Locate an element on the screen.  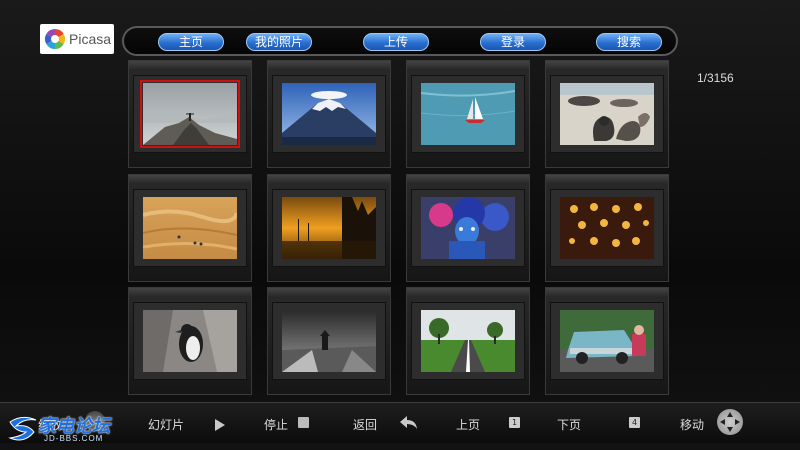
forum-watermark-icon is located at coordinates (23, 431).